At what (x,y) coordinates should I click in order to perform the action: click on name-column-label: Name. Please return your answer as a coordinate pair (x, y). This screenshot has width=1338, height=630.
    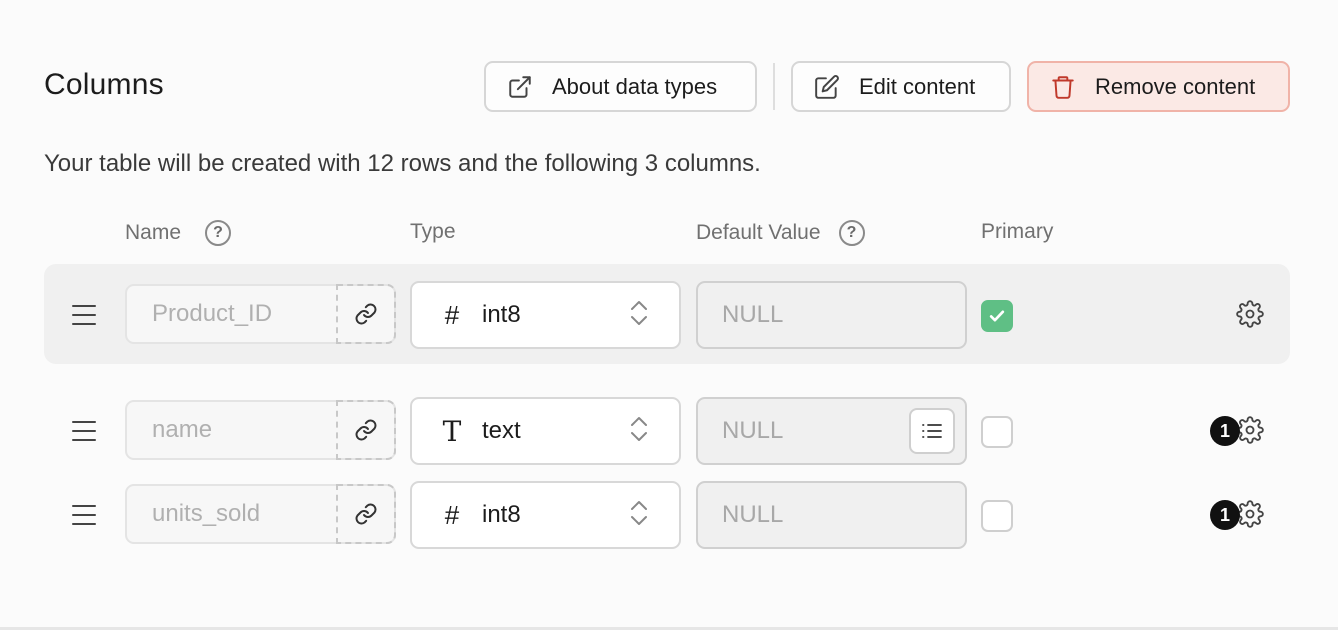
    Looking at the image, I should click on (153, 232).